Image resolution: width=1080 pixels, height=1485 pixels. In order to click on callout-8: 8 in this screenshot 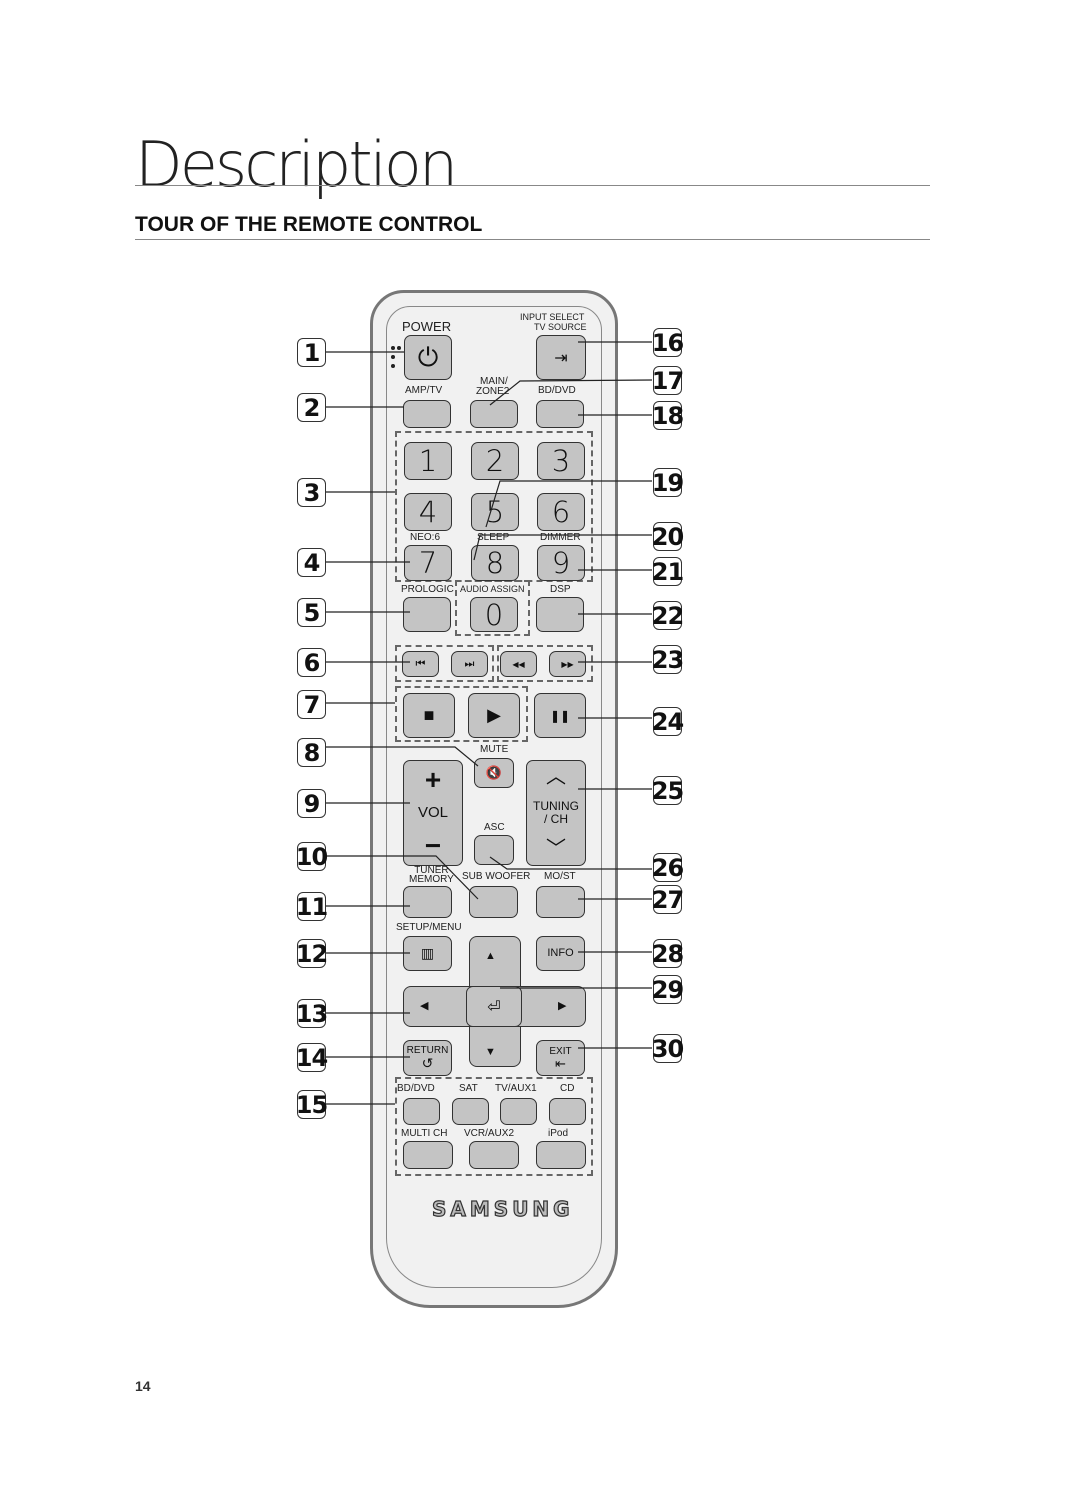, I will do `click(311, 752)`.